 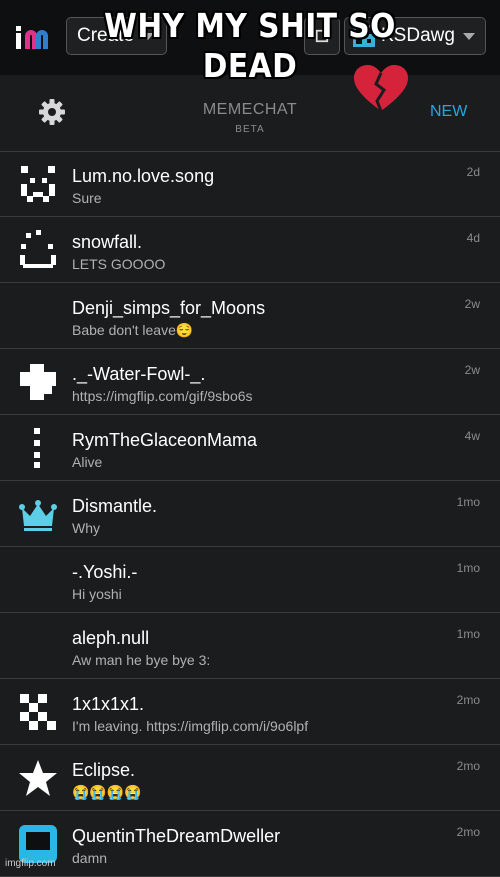 What do you see at coordinates (448, 112) in the screenshot?
I see `new-chat-button: NEW` at bounding box center [448, 112].